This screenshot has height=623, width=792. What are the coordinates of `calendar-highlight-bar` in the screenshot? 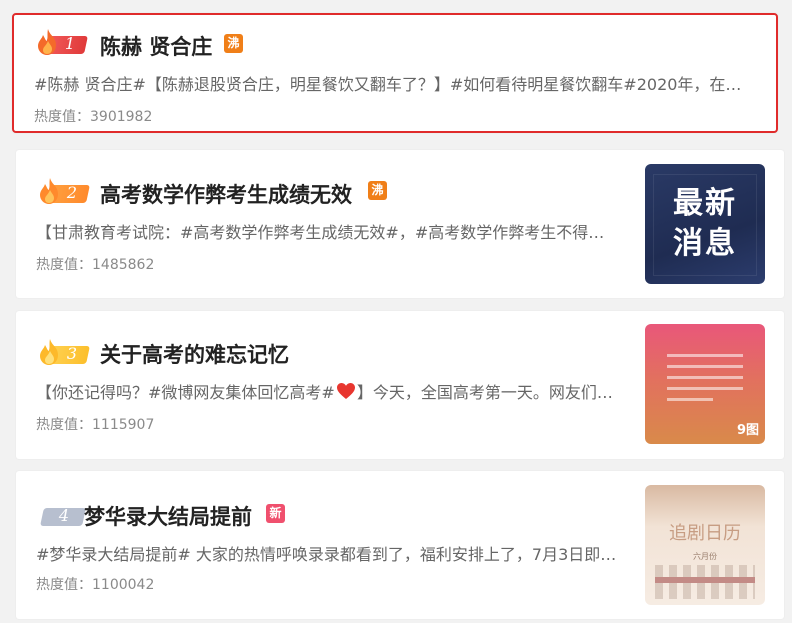 It's located at (705, 580).